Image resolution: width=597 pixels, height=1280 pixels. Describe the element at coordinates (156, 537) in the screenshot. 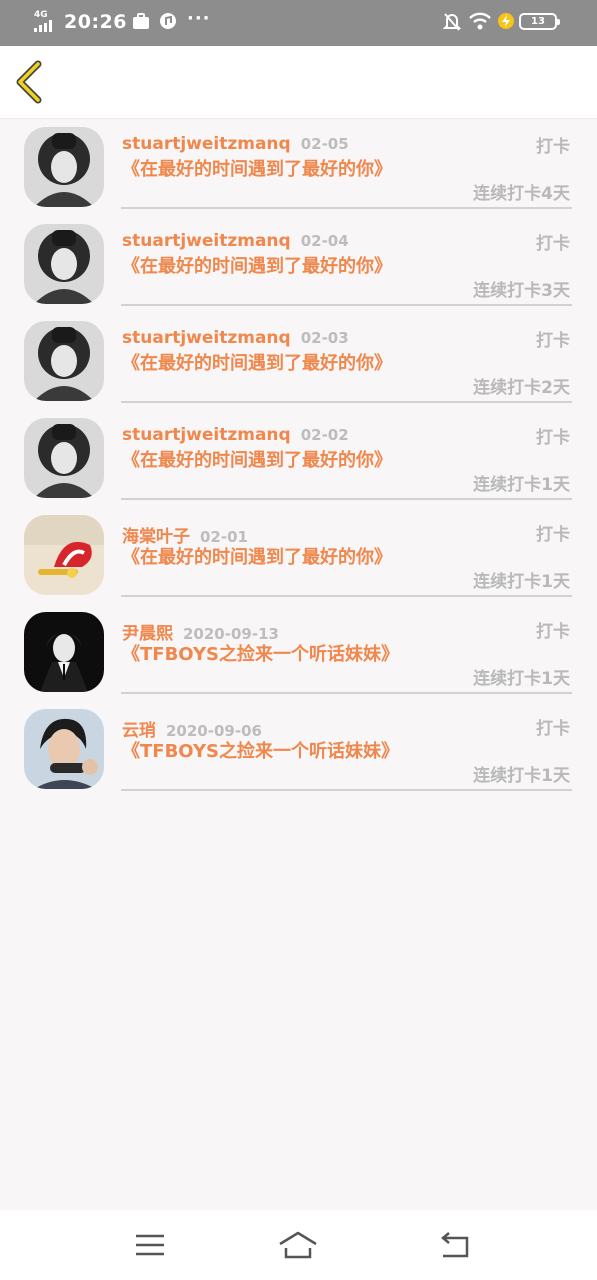

I see `user-name: 海棠叶子` at that location.